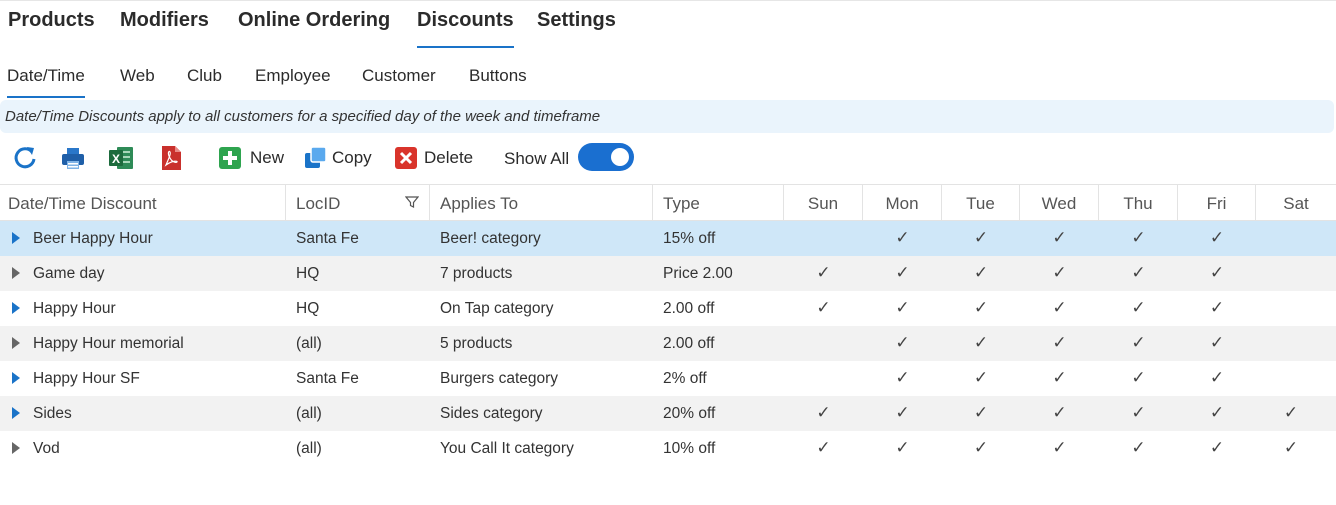  I want to click on tab-modifiers: Modifiers, so click(164, 20).